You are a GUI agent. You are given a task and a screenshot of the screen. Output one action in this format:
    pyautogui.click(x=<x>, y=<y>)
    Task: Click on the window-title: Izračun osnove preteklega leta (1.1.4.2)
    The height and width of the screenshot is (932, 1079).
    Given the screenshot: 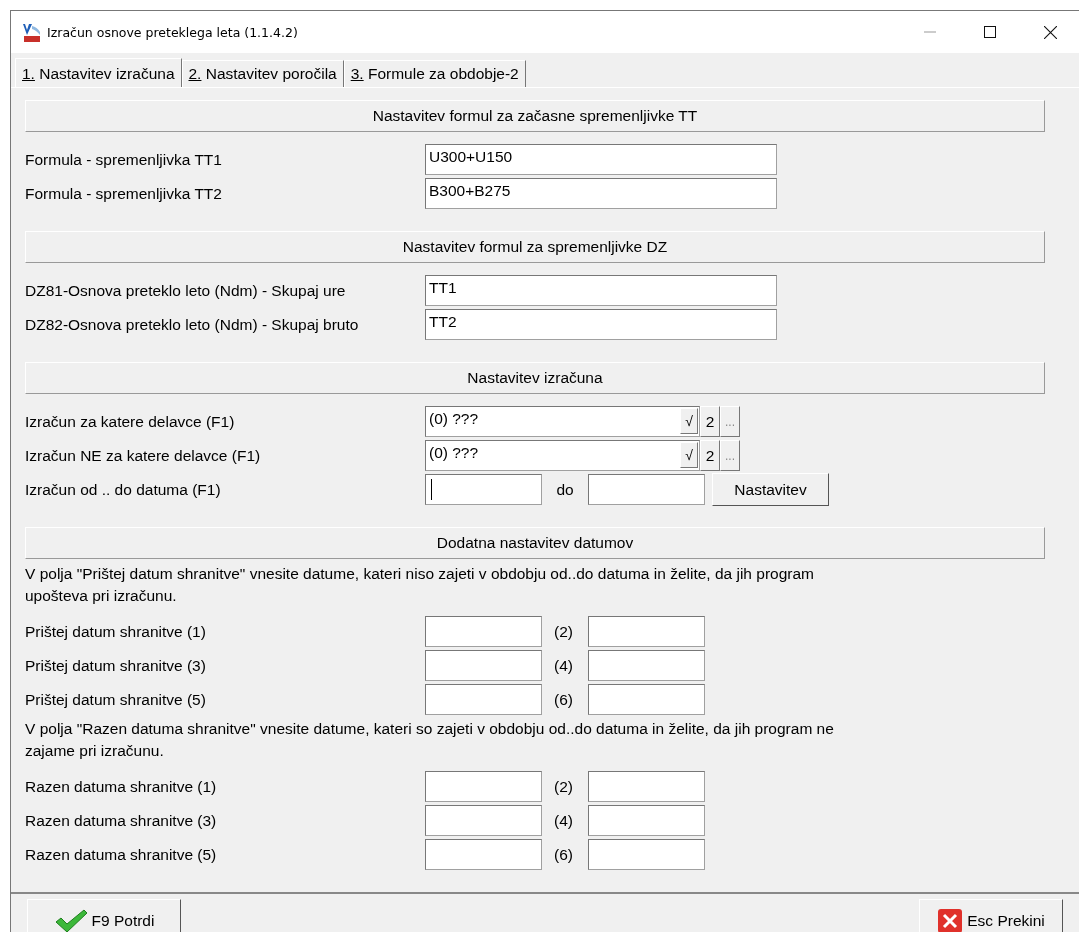 What is the action you would take?
    pyautogui.click(x=172, y=32)
    